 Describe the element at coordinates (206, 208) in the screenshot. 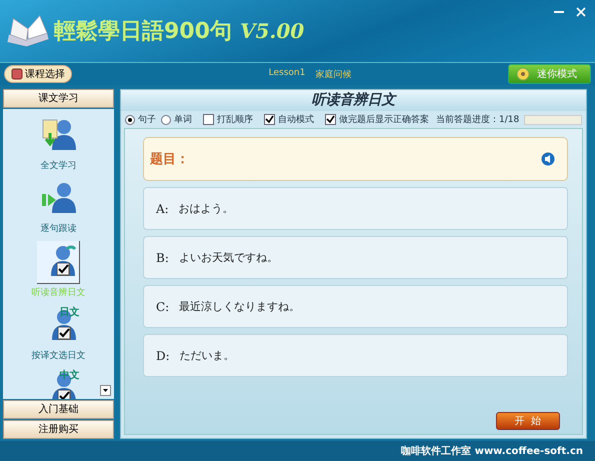

I see `answer-text: おはよう。` at that location.